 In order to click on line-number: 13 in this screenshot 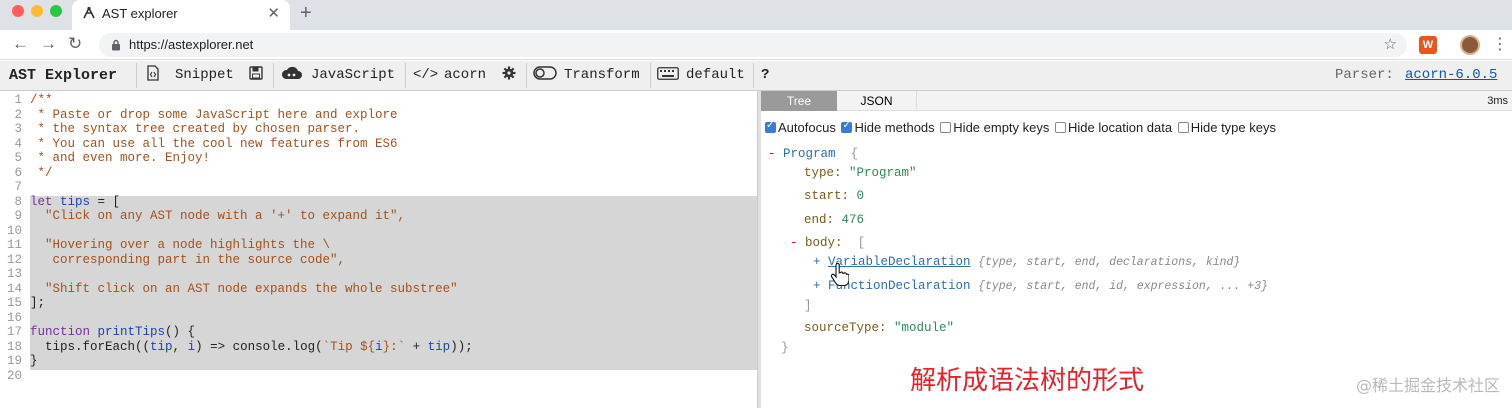, I will do `click(14, 274)`.